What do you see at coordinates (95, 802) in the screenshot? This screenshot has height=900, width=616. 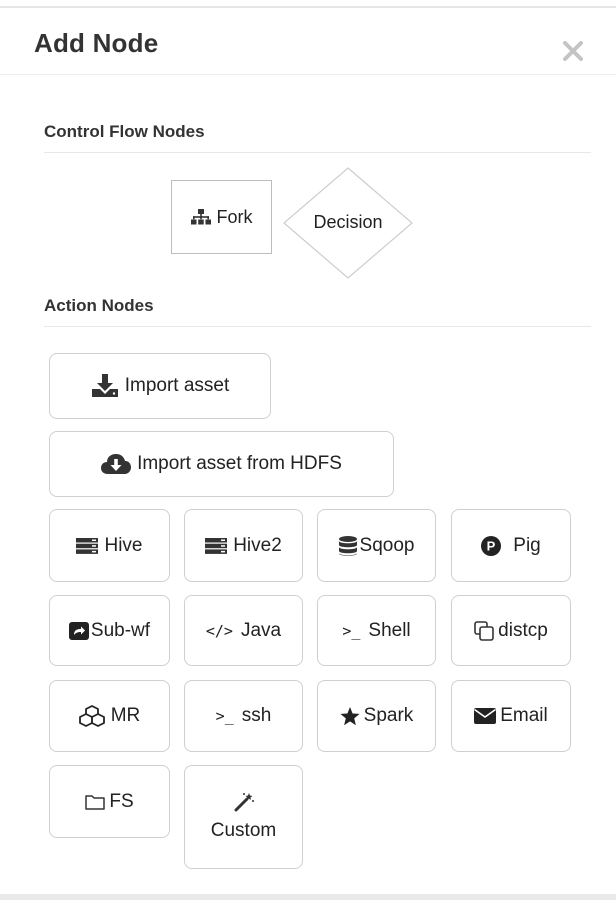 I see `folder-icon` at bounding box center [95, 802].